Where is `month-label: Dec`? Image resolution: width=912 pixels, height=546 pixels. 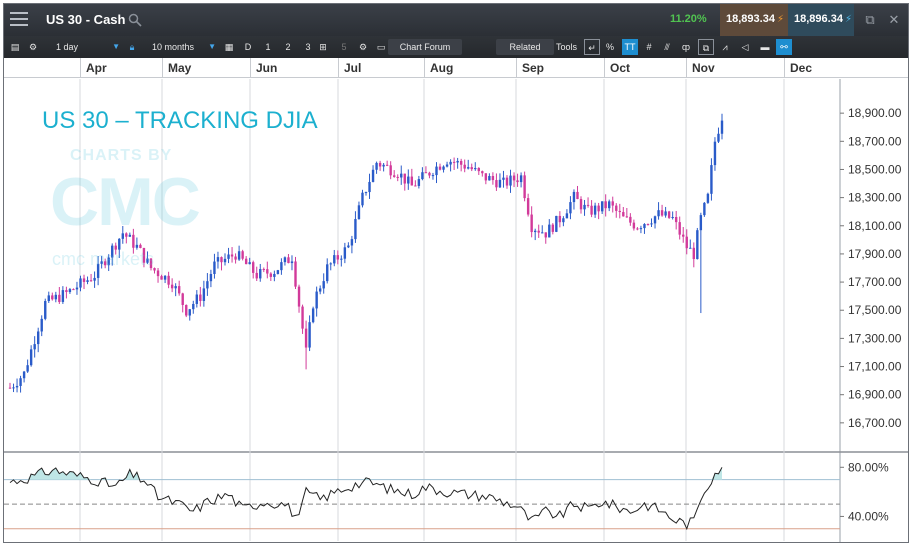 month-label: Dec is located at coordinates (812, 68).